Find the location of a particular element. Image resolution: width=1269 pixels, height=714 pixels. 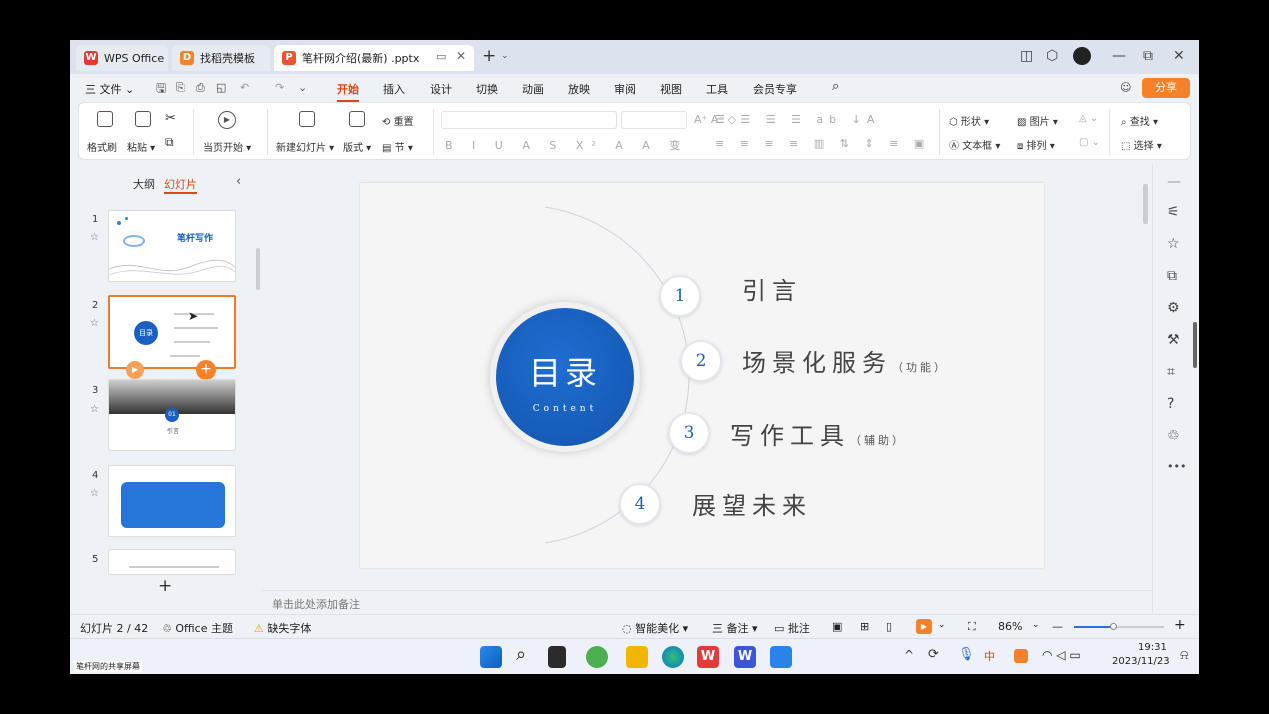

file-explorer-icon is located at coordinates (637, 657).